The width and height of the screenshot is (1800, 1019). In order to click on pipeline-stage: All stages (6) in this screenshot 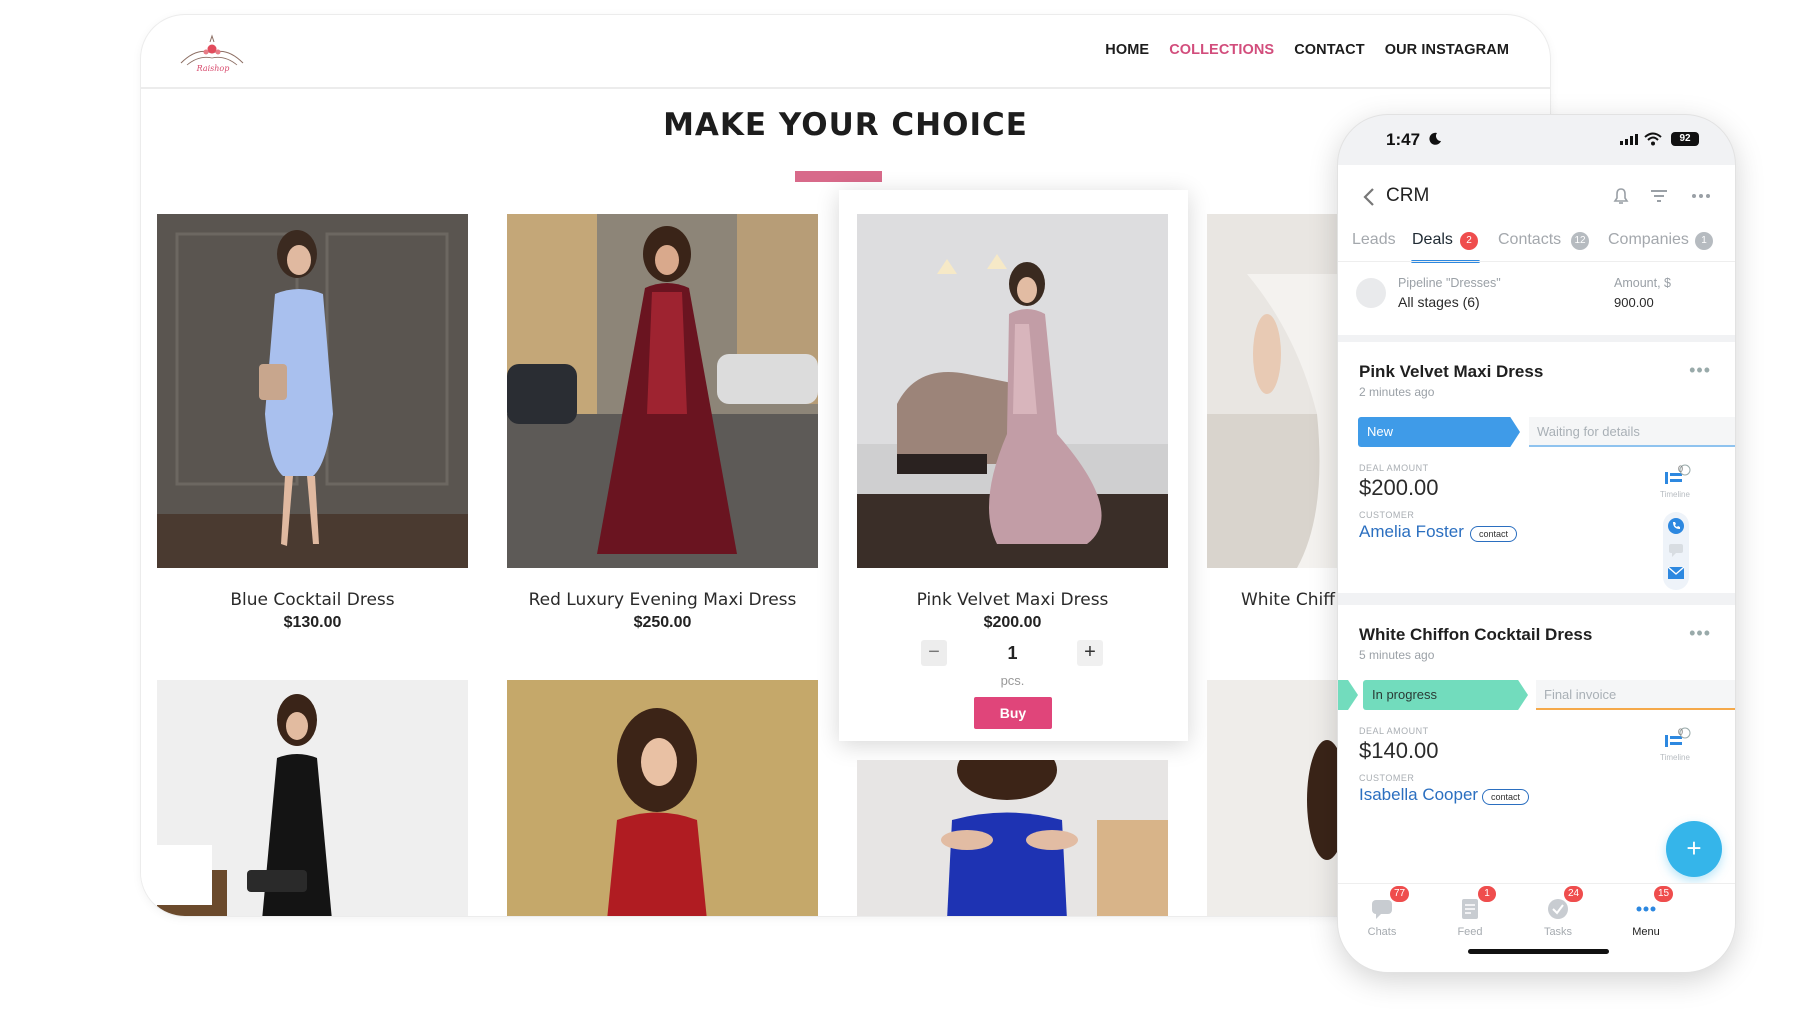, I will do `click(1439, 302)`.